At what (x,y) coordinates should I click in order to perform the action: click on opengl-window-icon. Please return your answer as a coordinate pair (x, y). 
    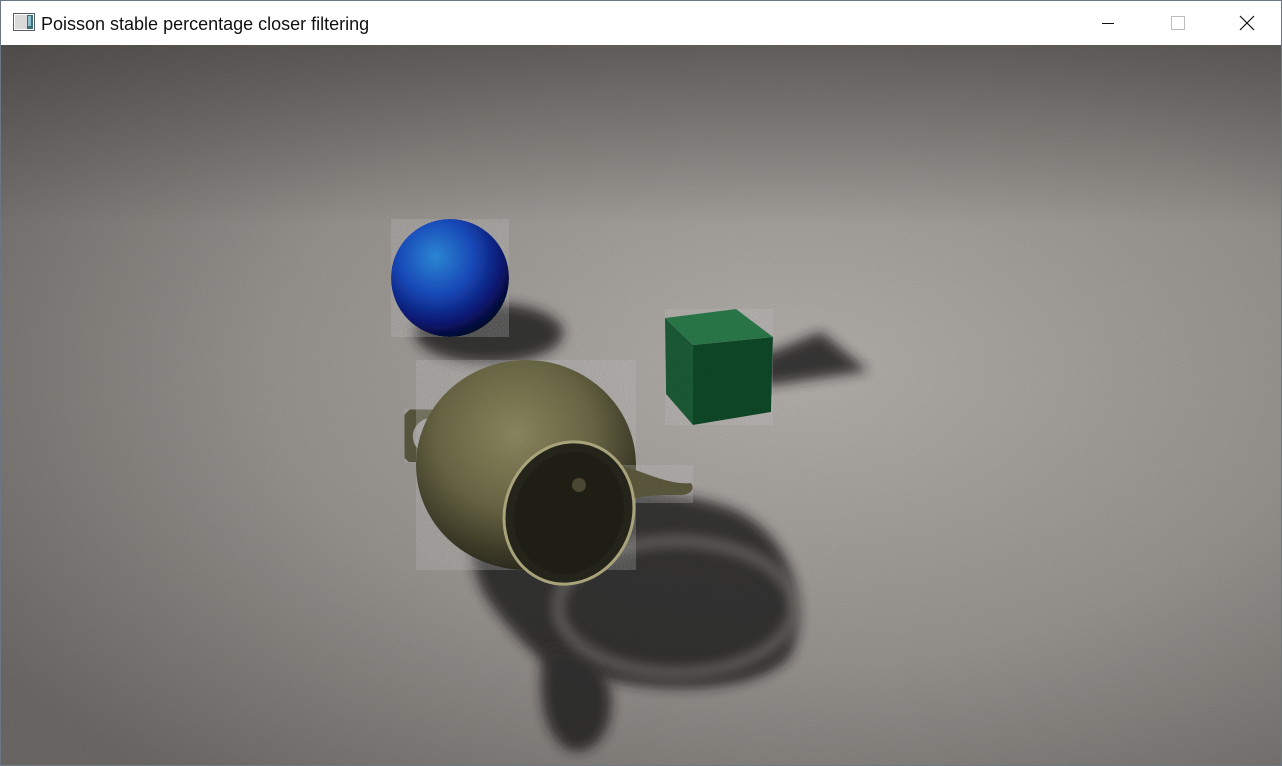
    Looking at the image, I should click on (24, 22).